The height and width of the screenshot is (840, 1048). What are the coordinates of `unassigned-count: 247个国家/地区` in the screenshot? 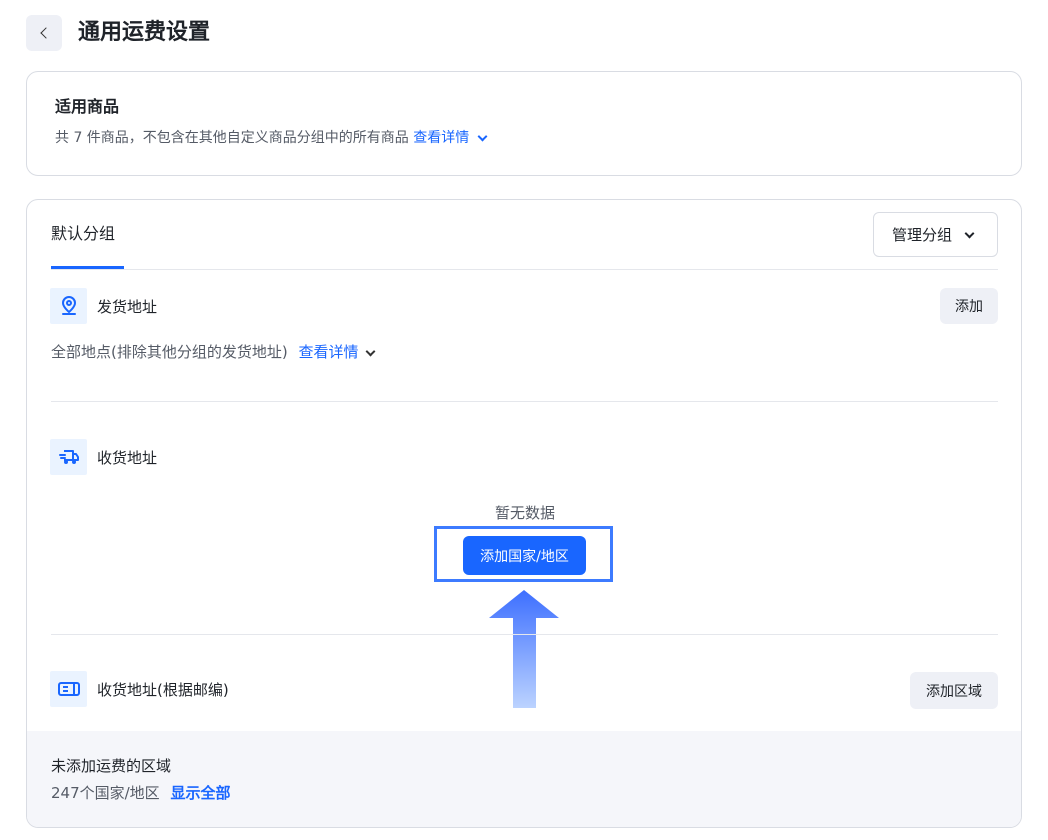 It's located at (105, 793).